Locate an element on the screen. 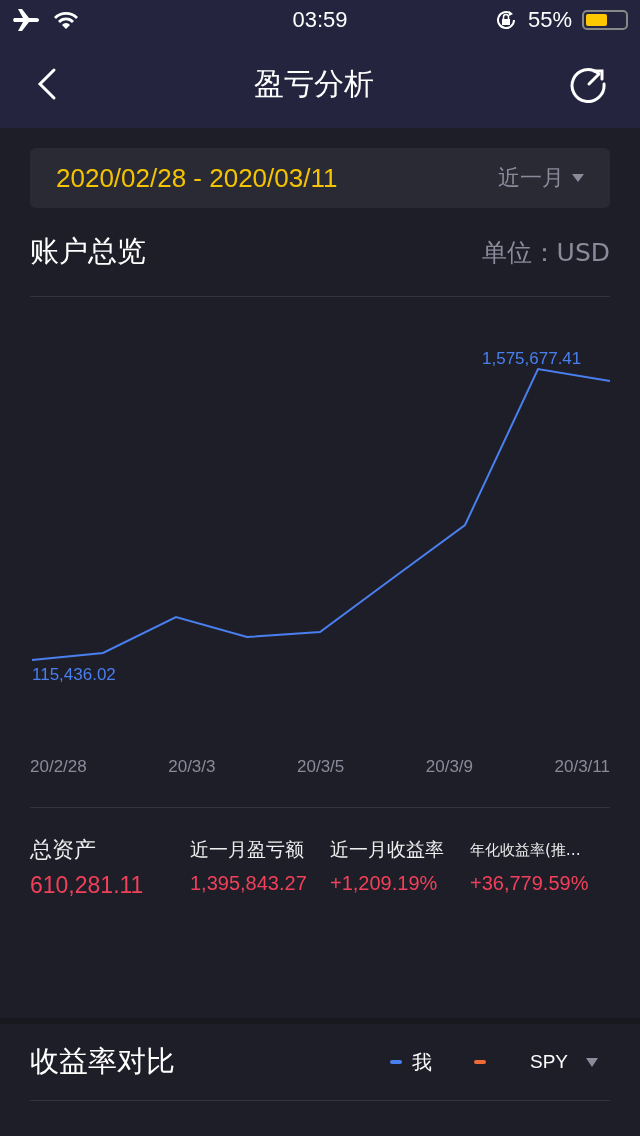 Image resolution: width=640 pixels, height=1136 pixels. legend-label: 我 is located at coordinates (421, 1062).